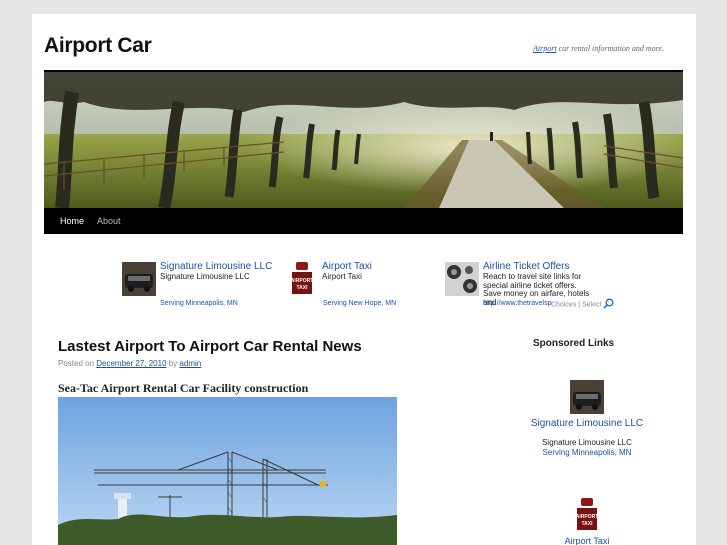 The height and width of the screenshot is (545, 727). Describe the element at coordinates (587, 423) in the screenshot. I see `sidebar-ad-title: Signature Limousine LLC` at that location.